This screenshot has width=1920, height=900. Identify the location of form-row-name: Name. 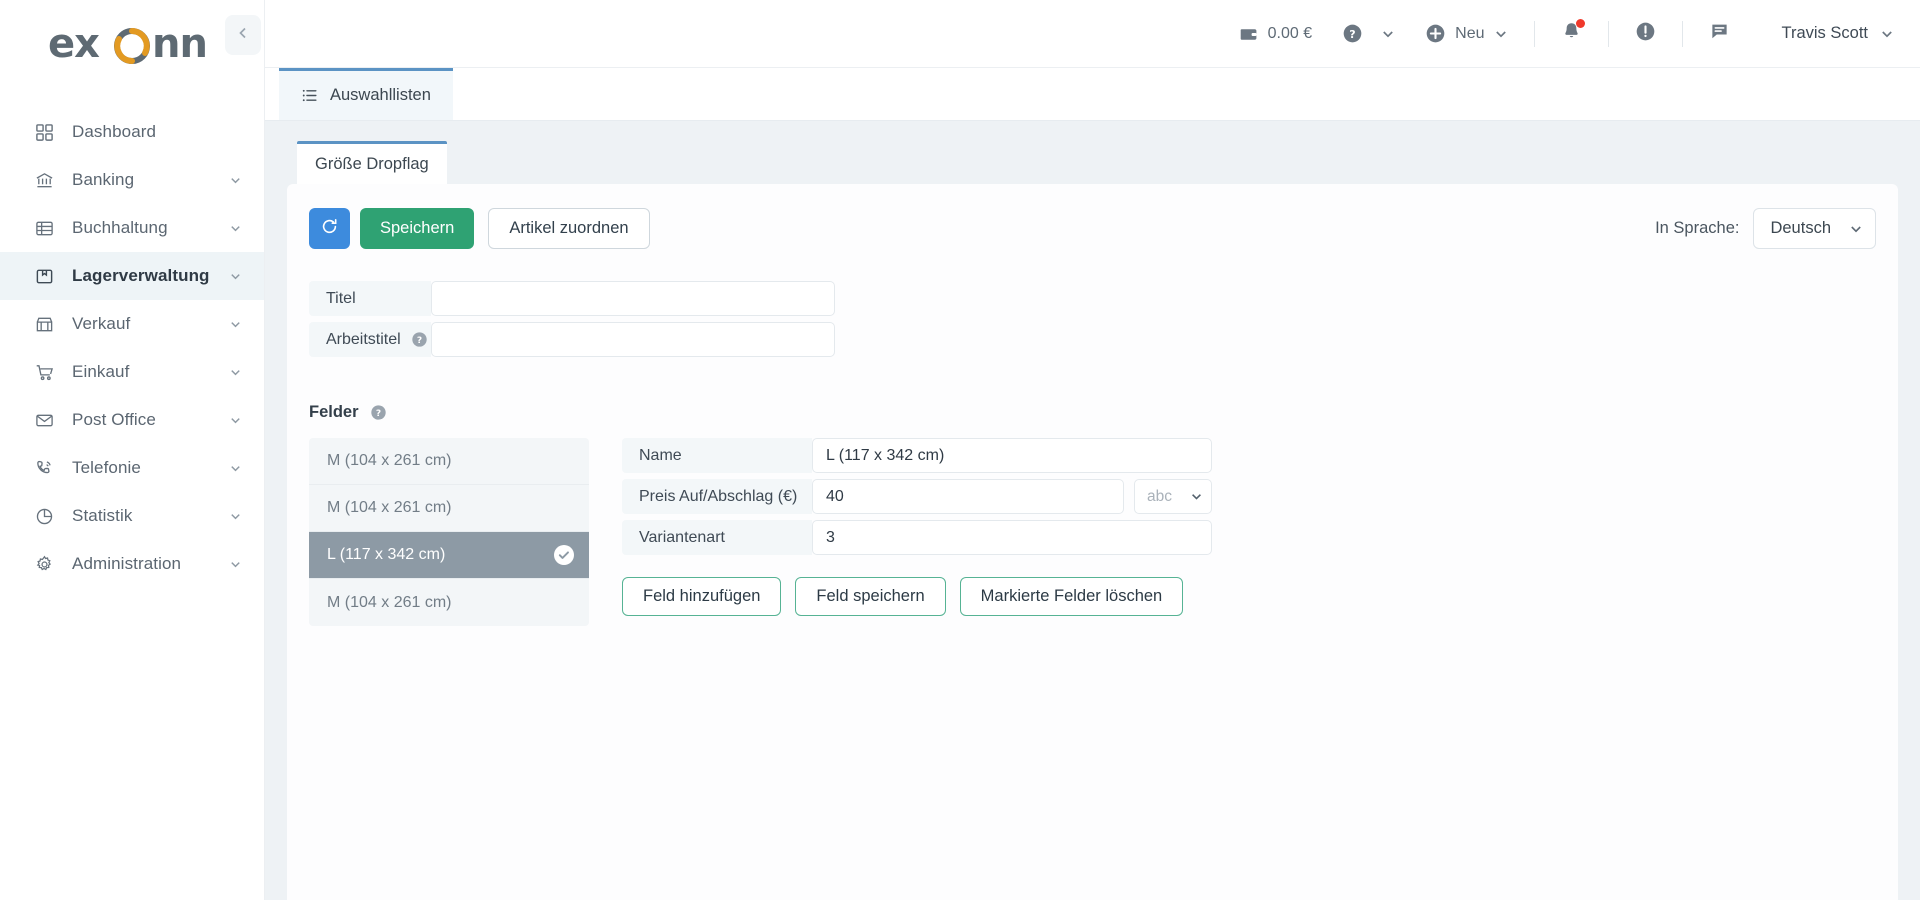
(917, 455).